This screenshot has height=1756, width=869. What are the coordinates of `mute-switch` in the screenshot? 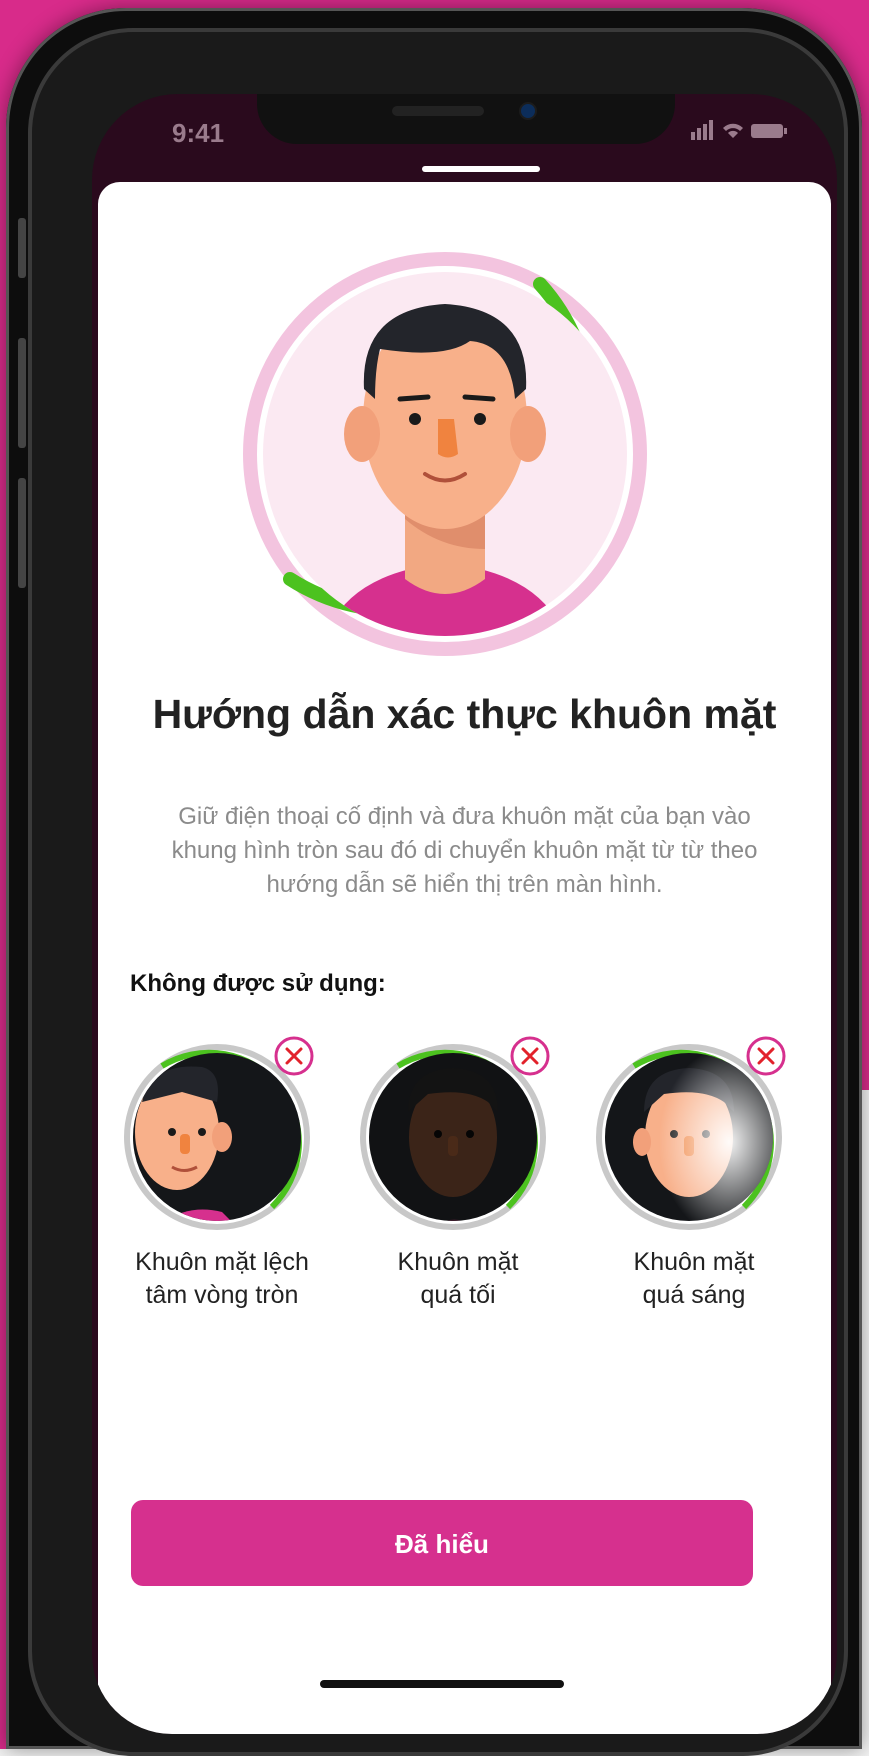 It's located at (22, 248).